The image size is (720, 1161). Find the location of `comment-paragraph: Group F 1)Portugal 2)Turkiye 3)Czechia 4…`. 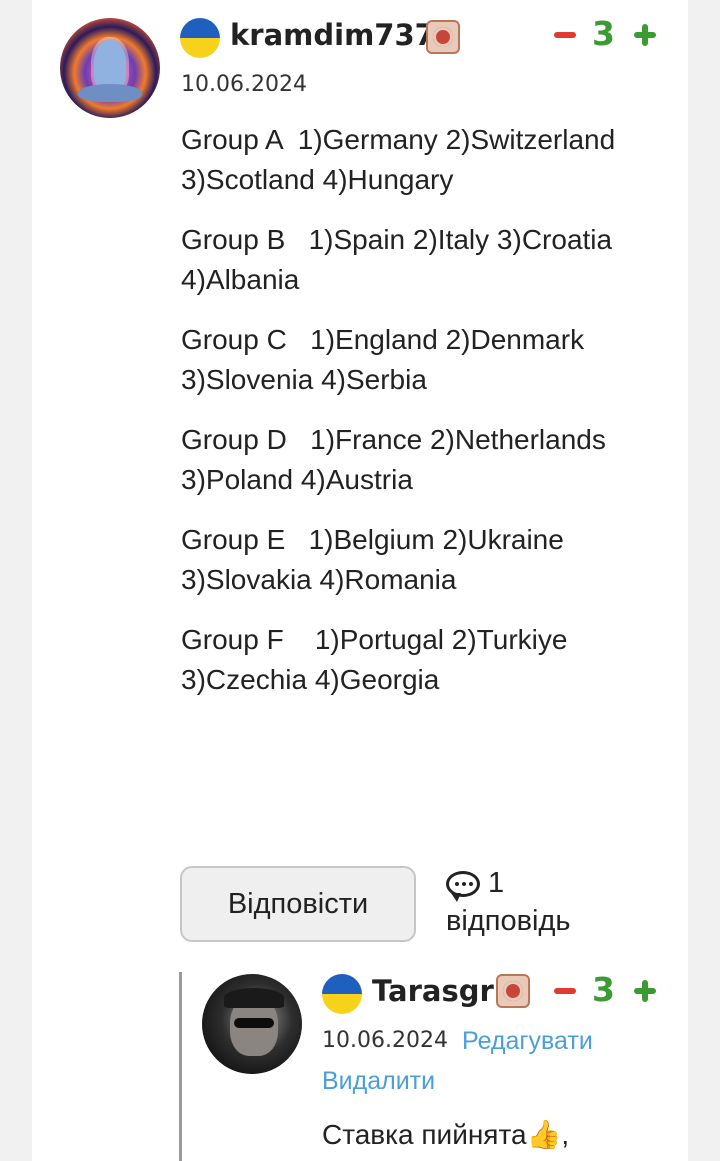

comment-paragraph: Group F 1)Portugal 2)Turkiye 3)Czechia 4… is located at coordinates (378, 659).